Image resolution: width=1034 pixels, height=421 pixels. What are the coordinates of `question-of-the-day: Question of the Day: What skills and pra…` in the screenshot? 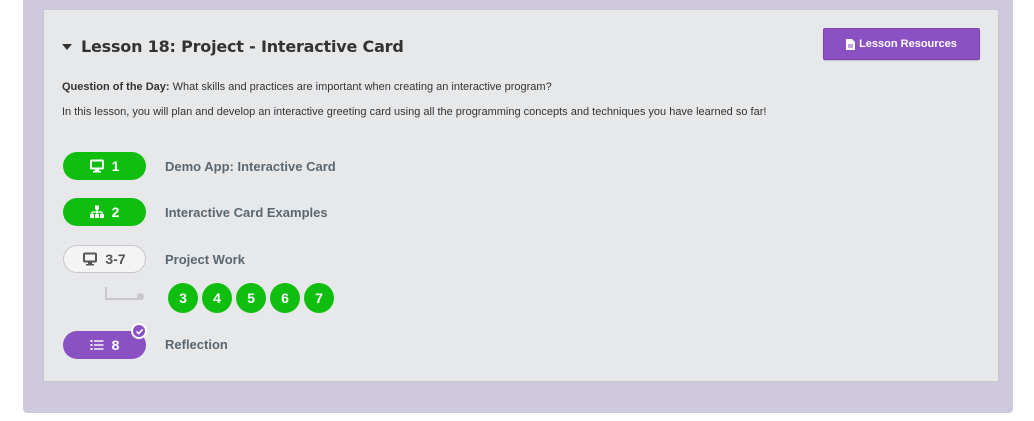 It's located at (307, 87).